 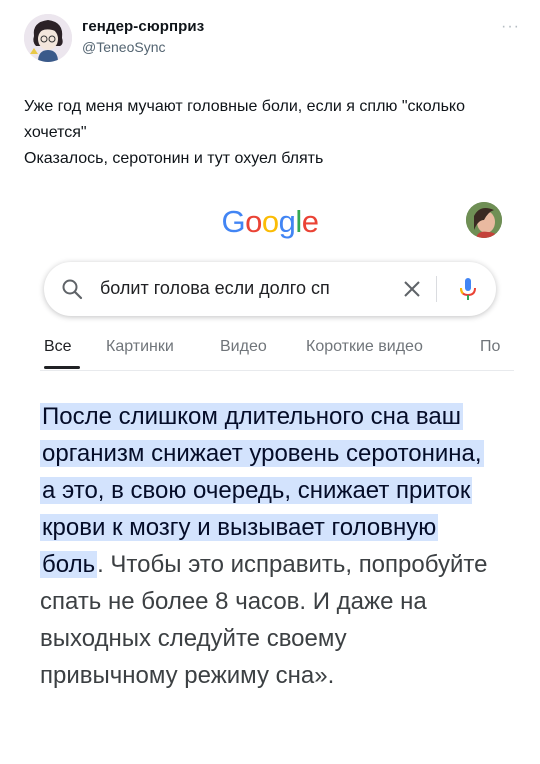 I want to click on tab-short-videos: Короткие видео, so click(x=364, y=347).